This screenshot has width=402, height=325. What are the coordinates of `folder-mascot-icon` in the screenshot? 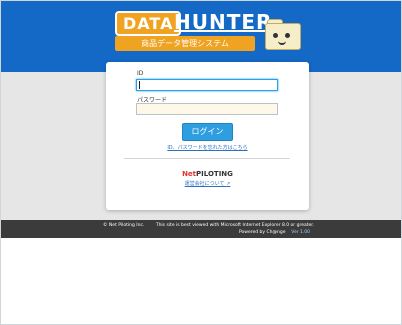 It's located at (283, 34).